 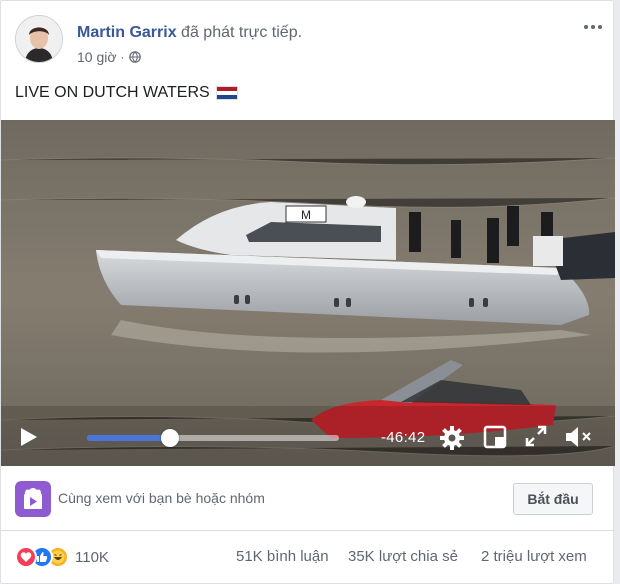 What do you see at coordinates (161, 498) in the screenshot?
I see `watch-party-text: Cùng xem với bạn bè hoặc nhóm` at bounding box center [161, 498].